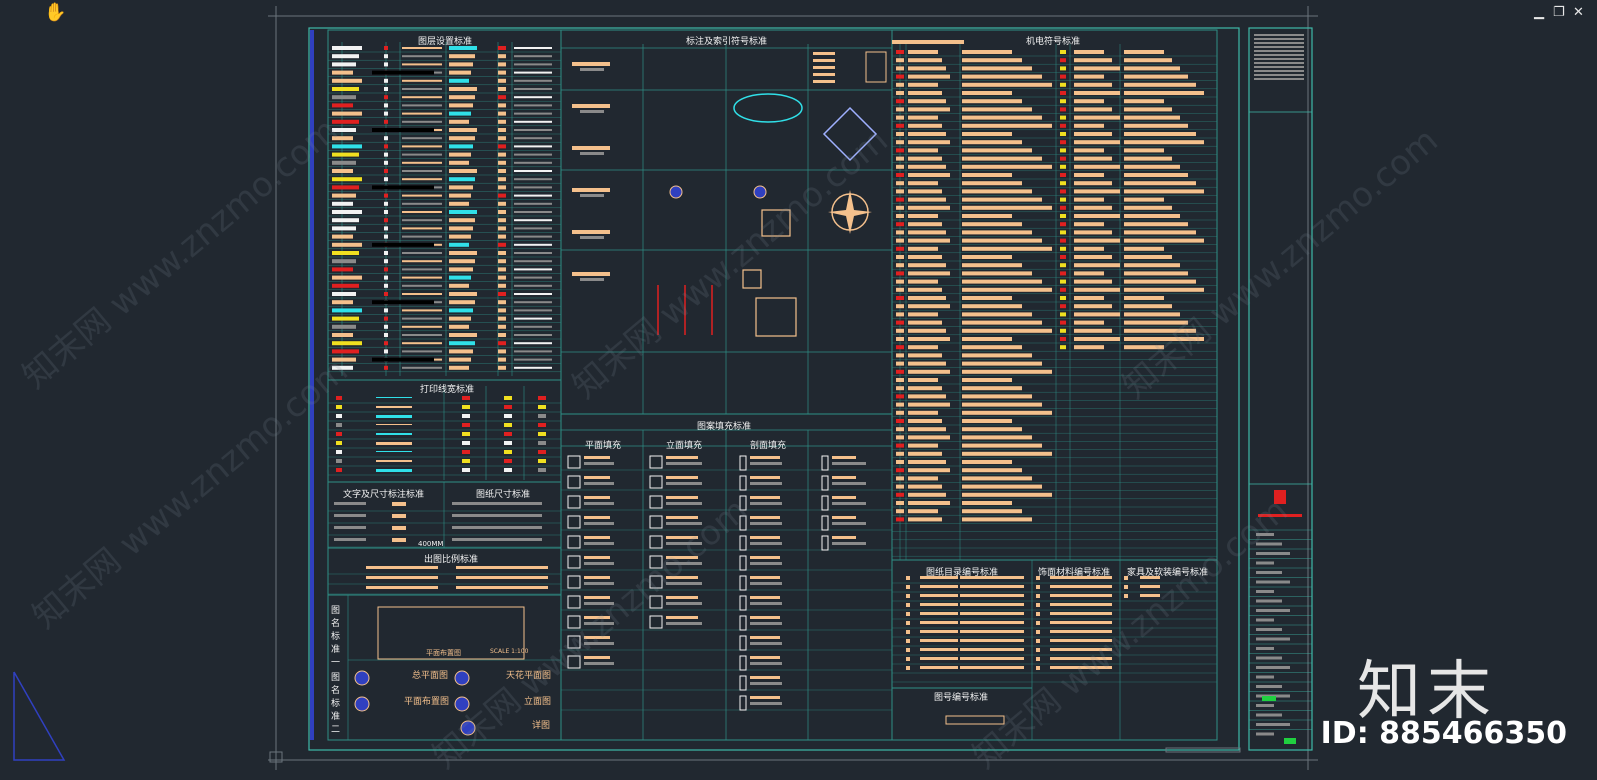 The width and height of the screenshot is (1597, 780). Describe the element at coordinates (55, 12) in the screenshot. I see `pan-hand-icon: ✋` at that location.